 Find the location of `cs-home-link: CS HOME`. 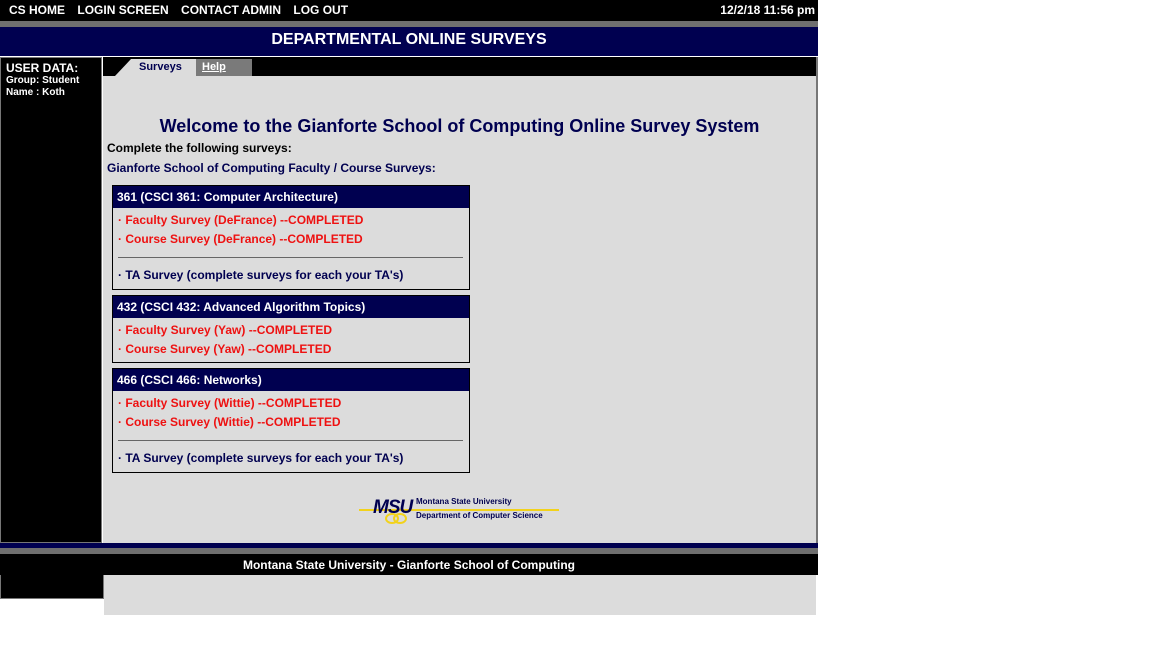

cs-home-link: CS HOME is located at coordinates (37, 10).